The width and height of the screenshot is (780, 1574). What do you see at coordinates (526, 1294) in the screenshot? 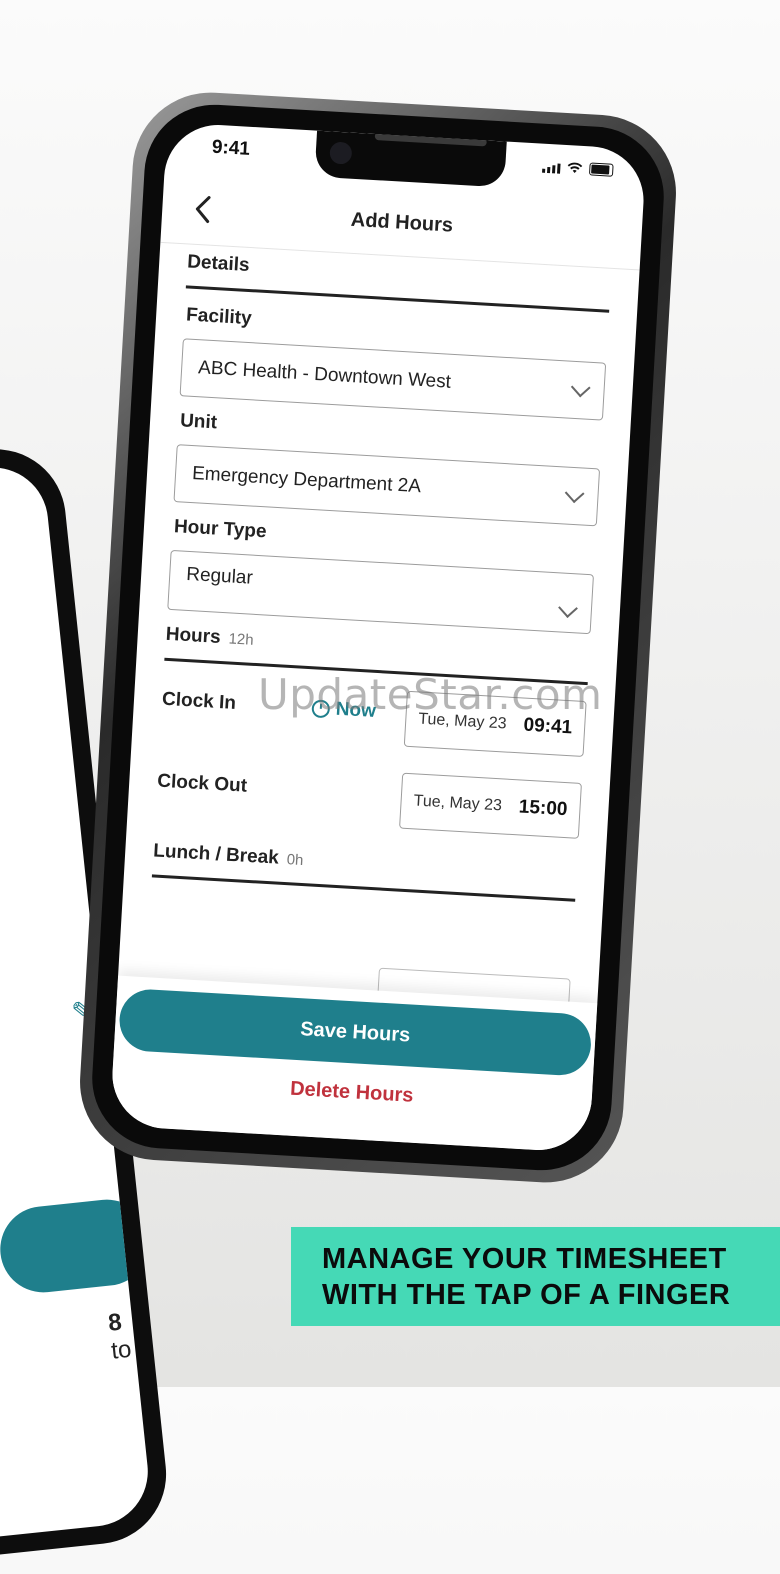
I see `promo-line-2: WITH THE TAP OF A FINGER` at bounding box center [526, 1294].